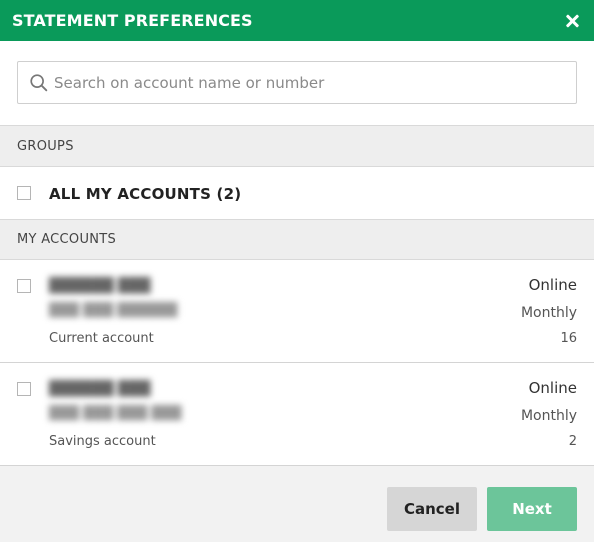 The height and width of the screenshot is (542, 594). Describe the element at coordinates (45, 146) in the screenshot. I see `groups-header-label: GROUPS` at that location.